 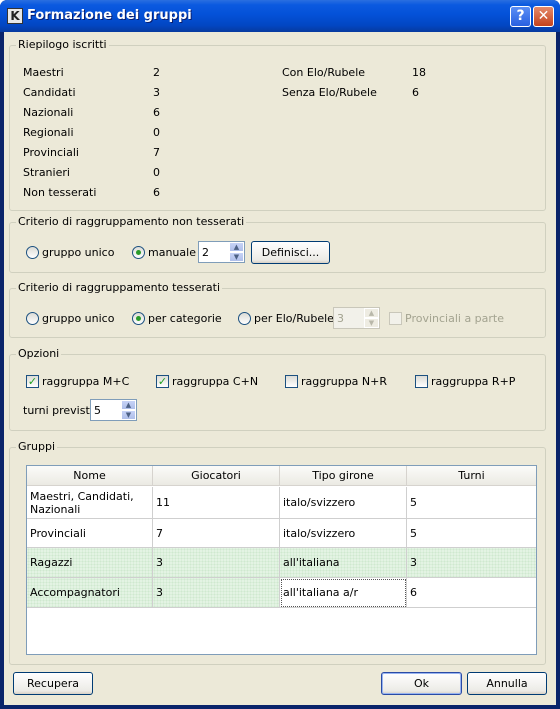 I want to click on summary-value-nazionali: 6, so click(x=156, y=112).